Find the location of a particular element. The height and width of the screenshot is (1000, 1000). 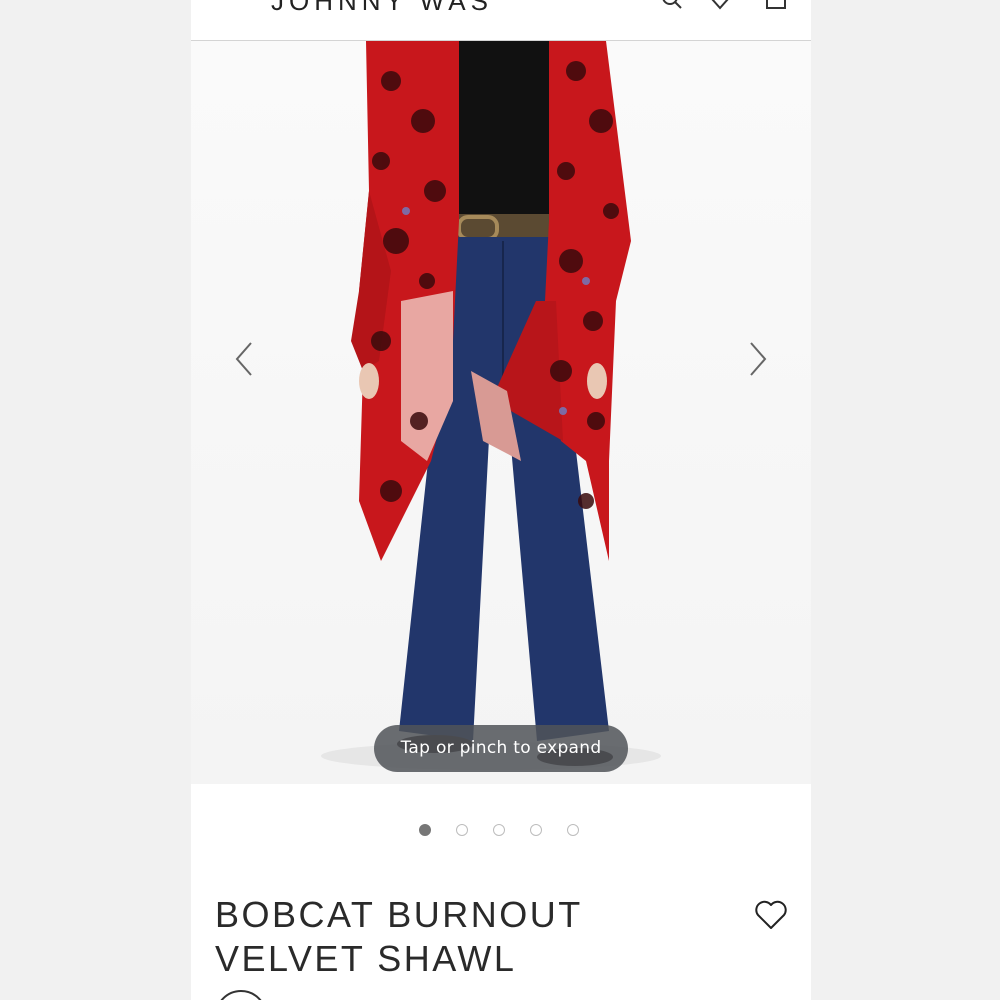

expand-hint: Tap or pinch to expand is located at coordinates (501, 748).